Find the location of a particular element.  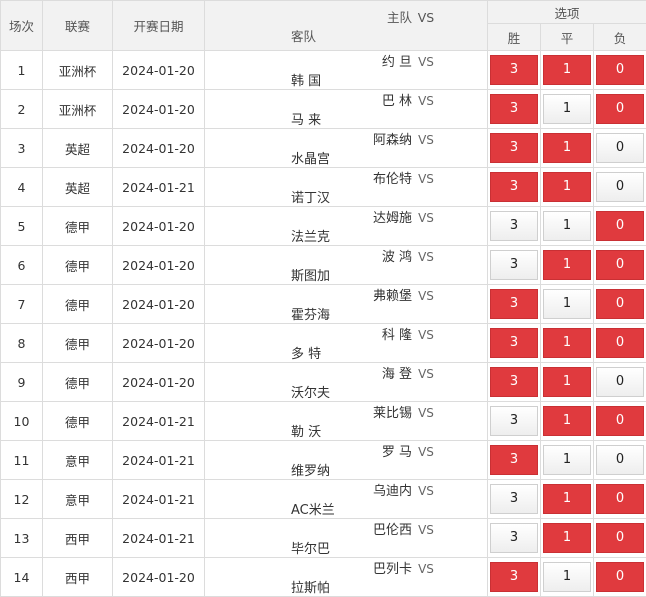

table-row: 3英超2024-01-20阿森纳VS水晶宫310 is located at coordinates (323, 148).